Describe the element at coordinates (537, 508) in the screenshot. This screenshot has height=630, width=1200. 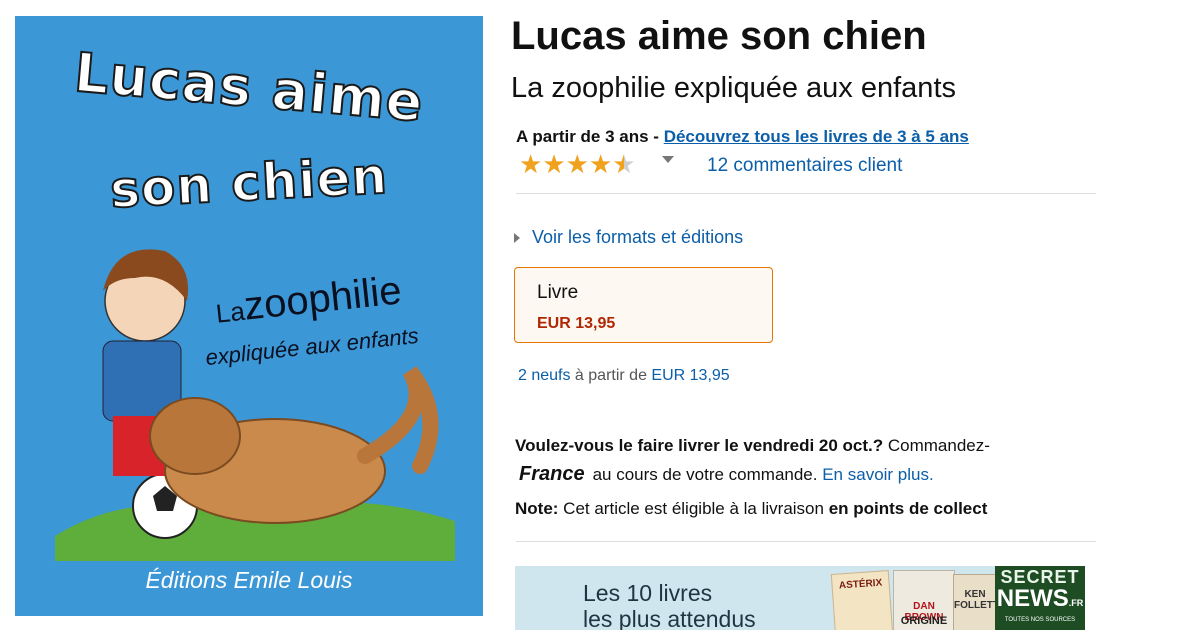
I see `note-label: Note:` at that location.